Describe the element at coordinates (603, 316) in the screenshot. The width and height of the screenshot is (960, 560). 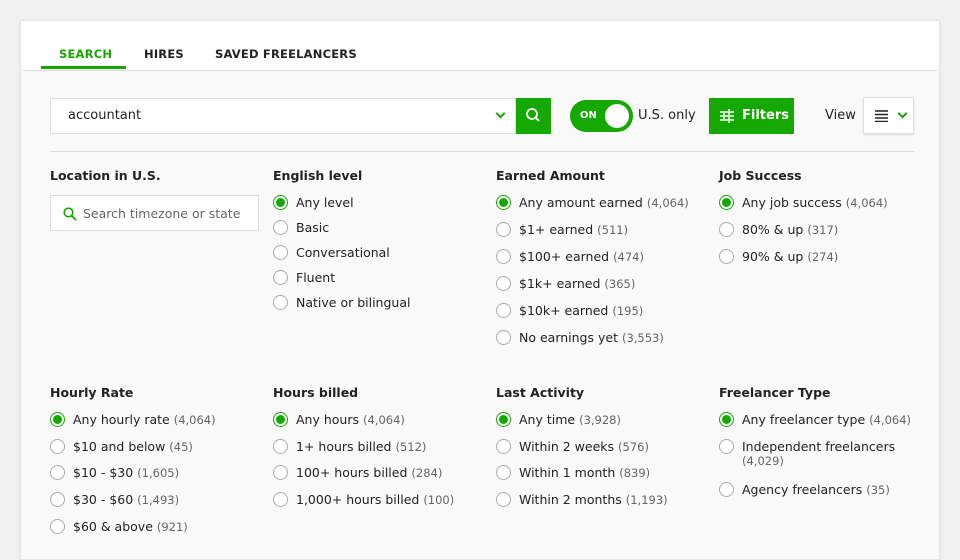
I see `radio-option: $10k+ earned (195)` at that location.